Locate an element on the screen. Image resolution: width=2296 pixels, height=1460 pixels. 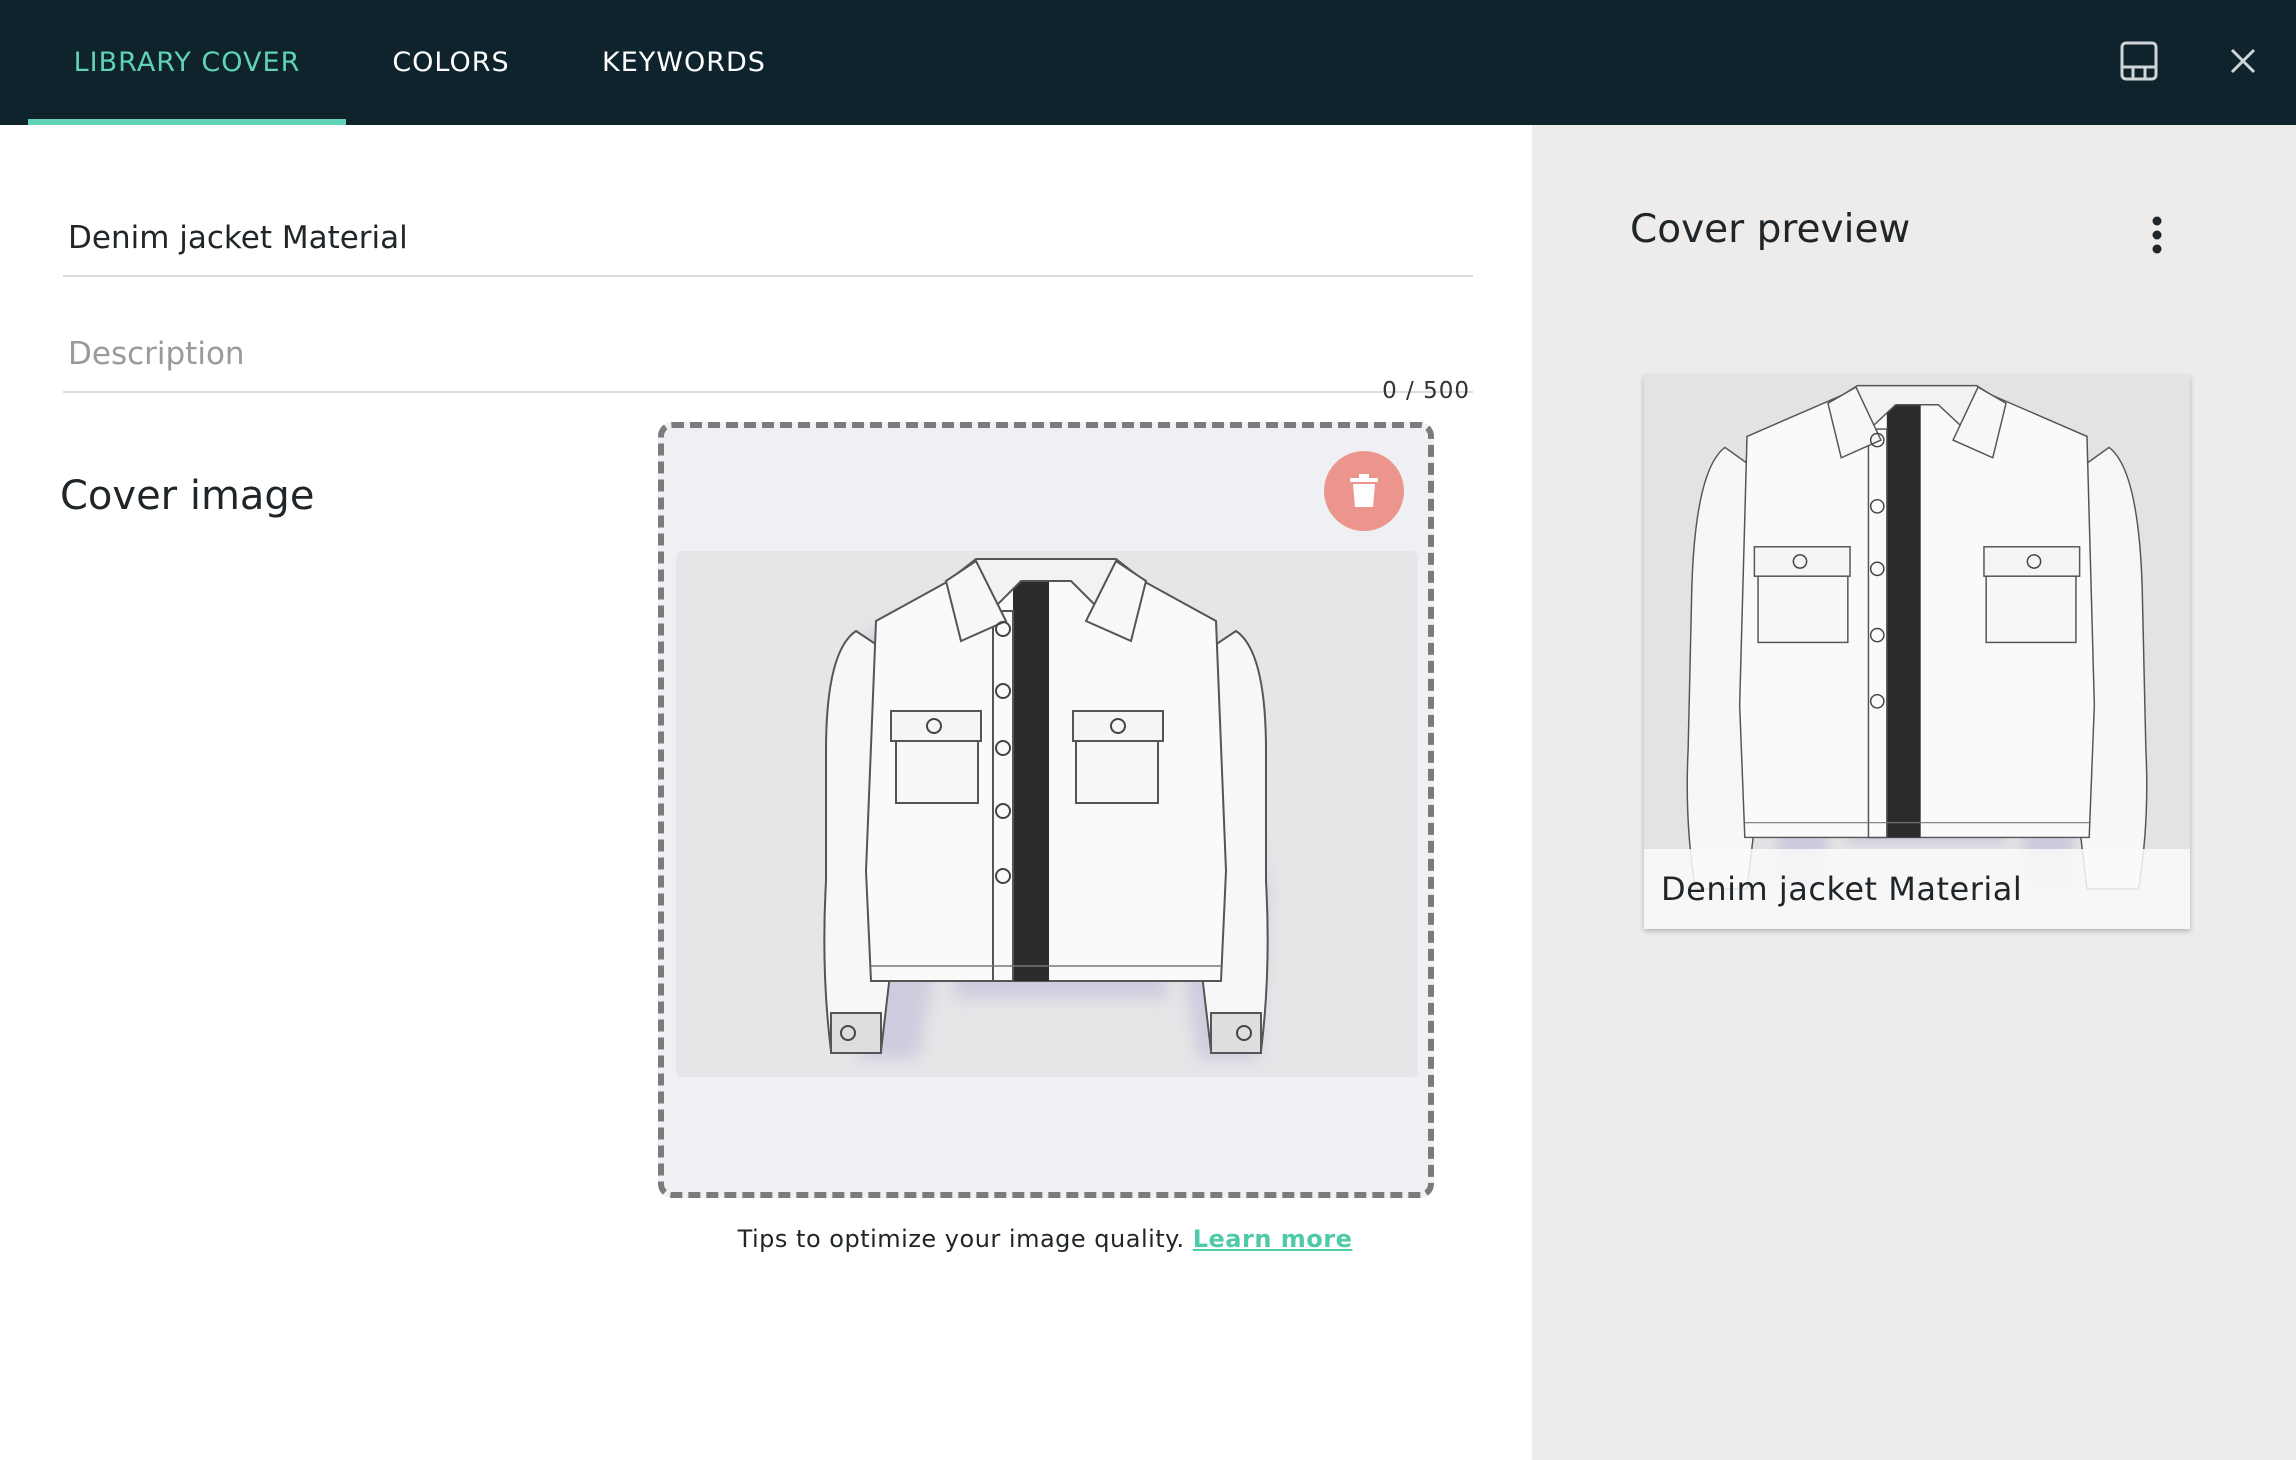
kebab-menu-icon is located at coordinates (2157, 236).